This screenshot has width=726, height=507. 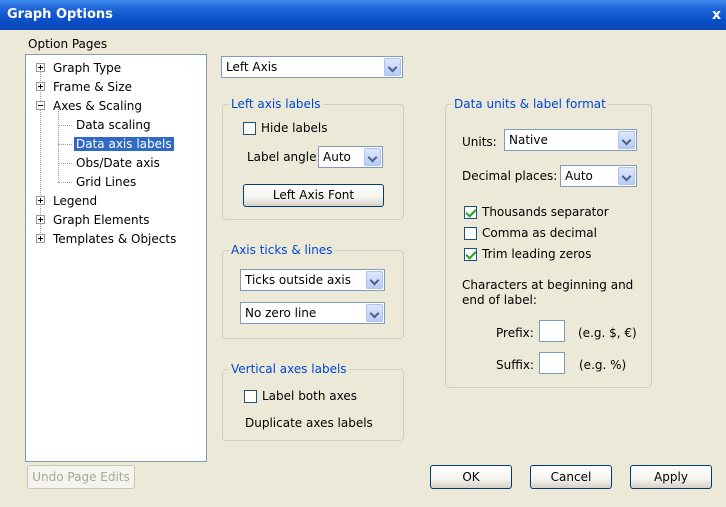 I want to click on duplicate-axes-text: Duplicate axes labels, so click(x=309, y=423).